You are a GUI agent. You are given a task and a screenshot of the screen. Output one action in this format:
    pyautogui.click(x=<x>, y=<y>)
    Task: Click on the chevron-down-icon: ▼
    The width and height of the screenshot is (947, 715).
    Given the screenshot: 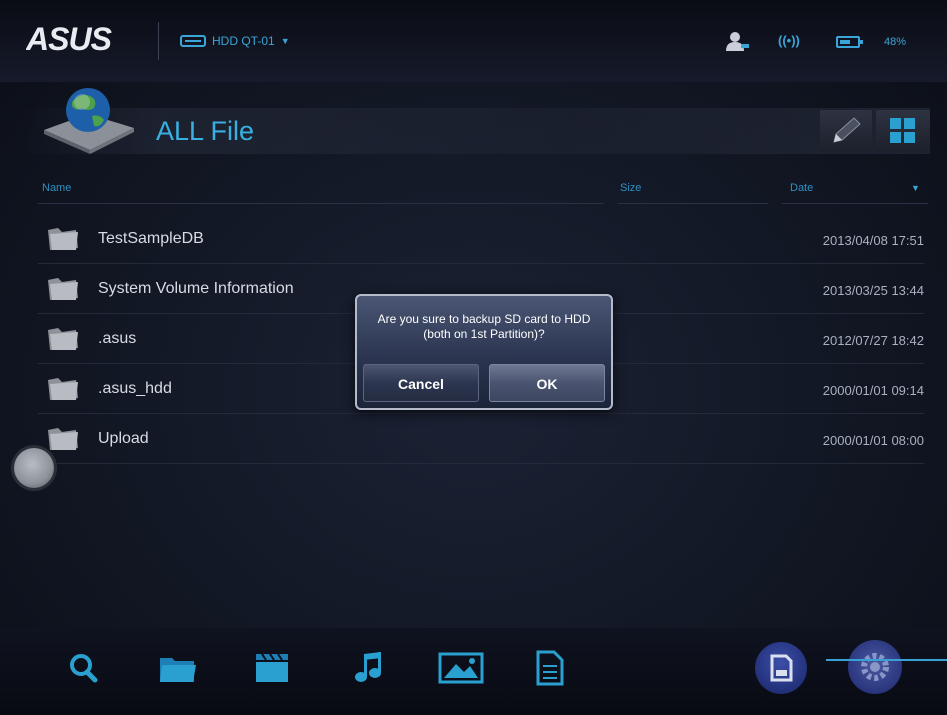 What is the action you would take?
    pyautogui.click(x=285, y=41)
    